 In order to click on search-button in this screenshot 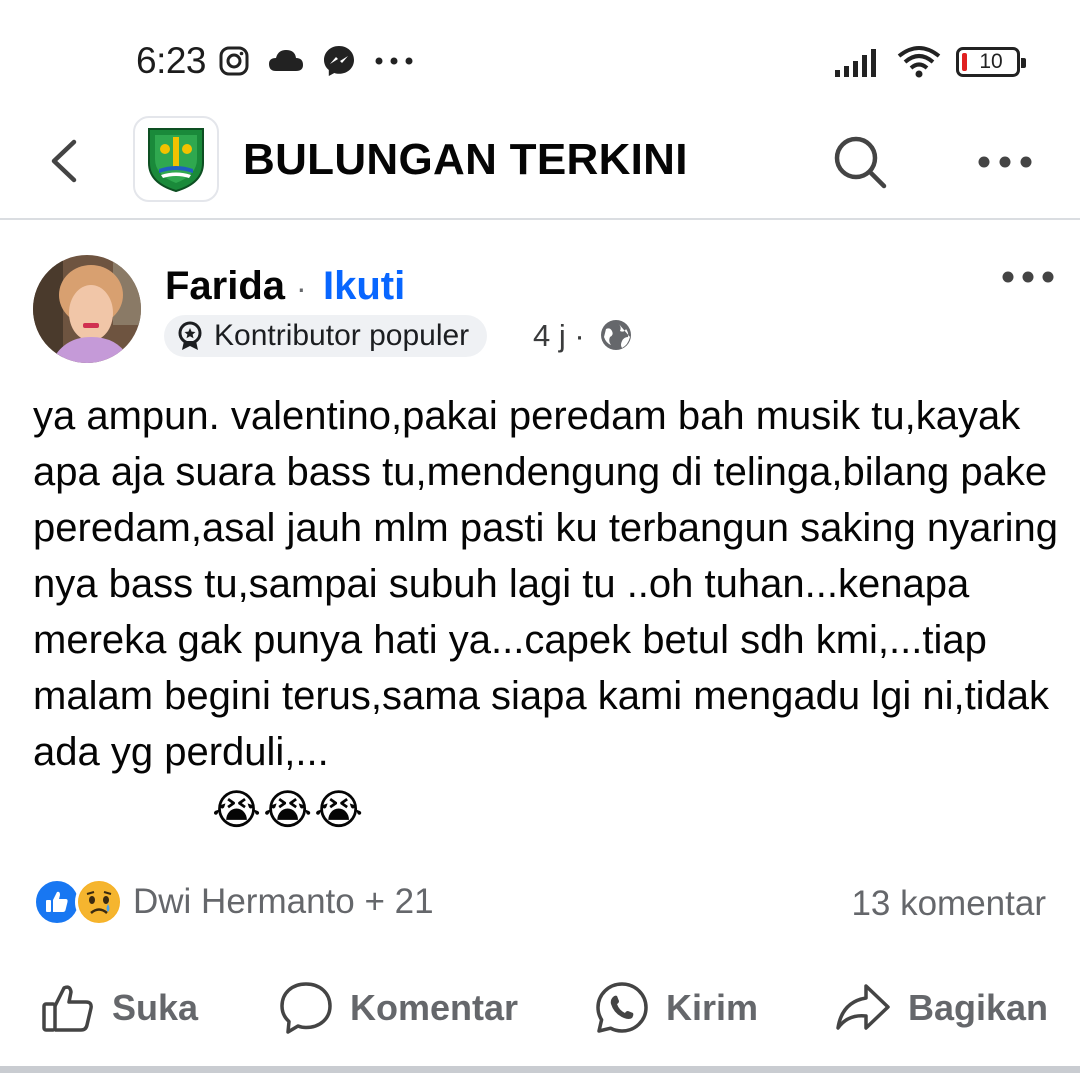, I will do `click(860, 162)`.